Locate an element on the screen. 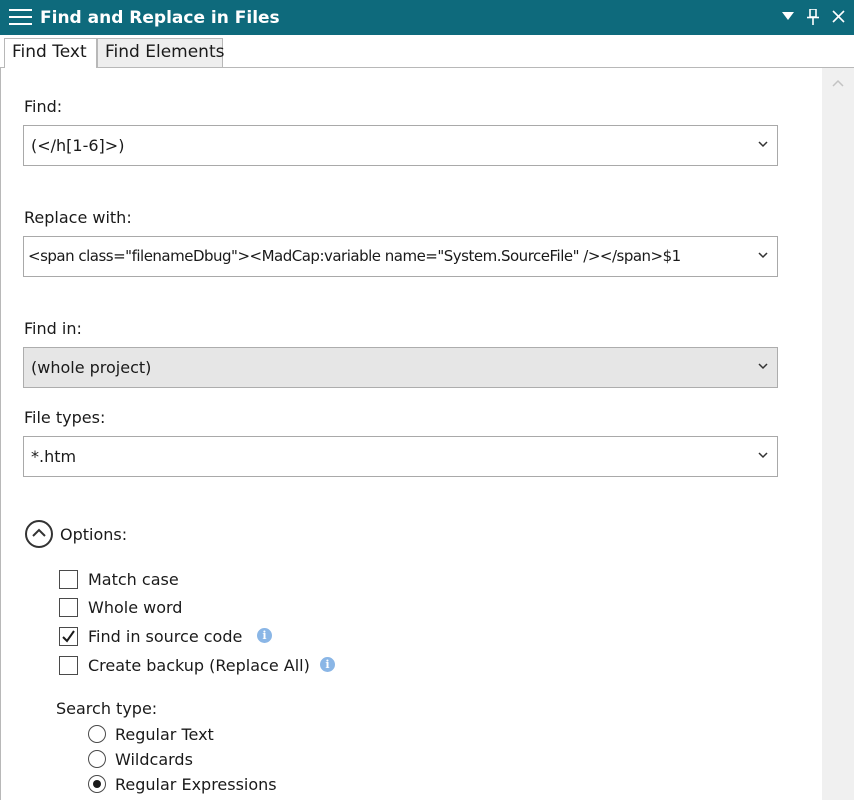 This screenshot has height=800, width=854. create-backup-label: Create backup (Replace All) is located at coordinates (199, 665).